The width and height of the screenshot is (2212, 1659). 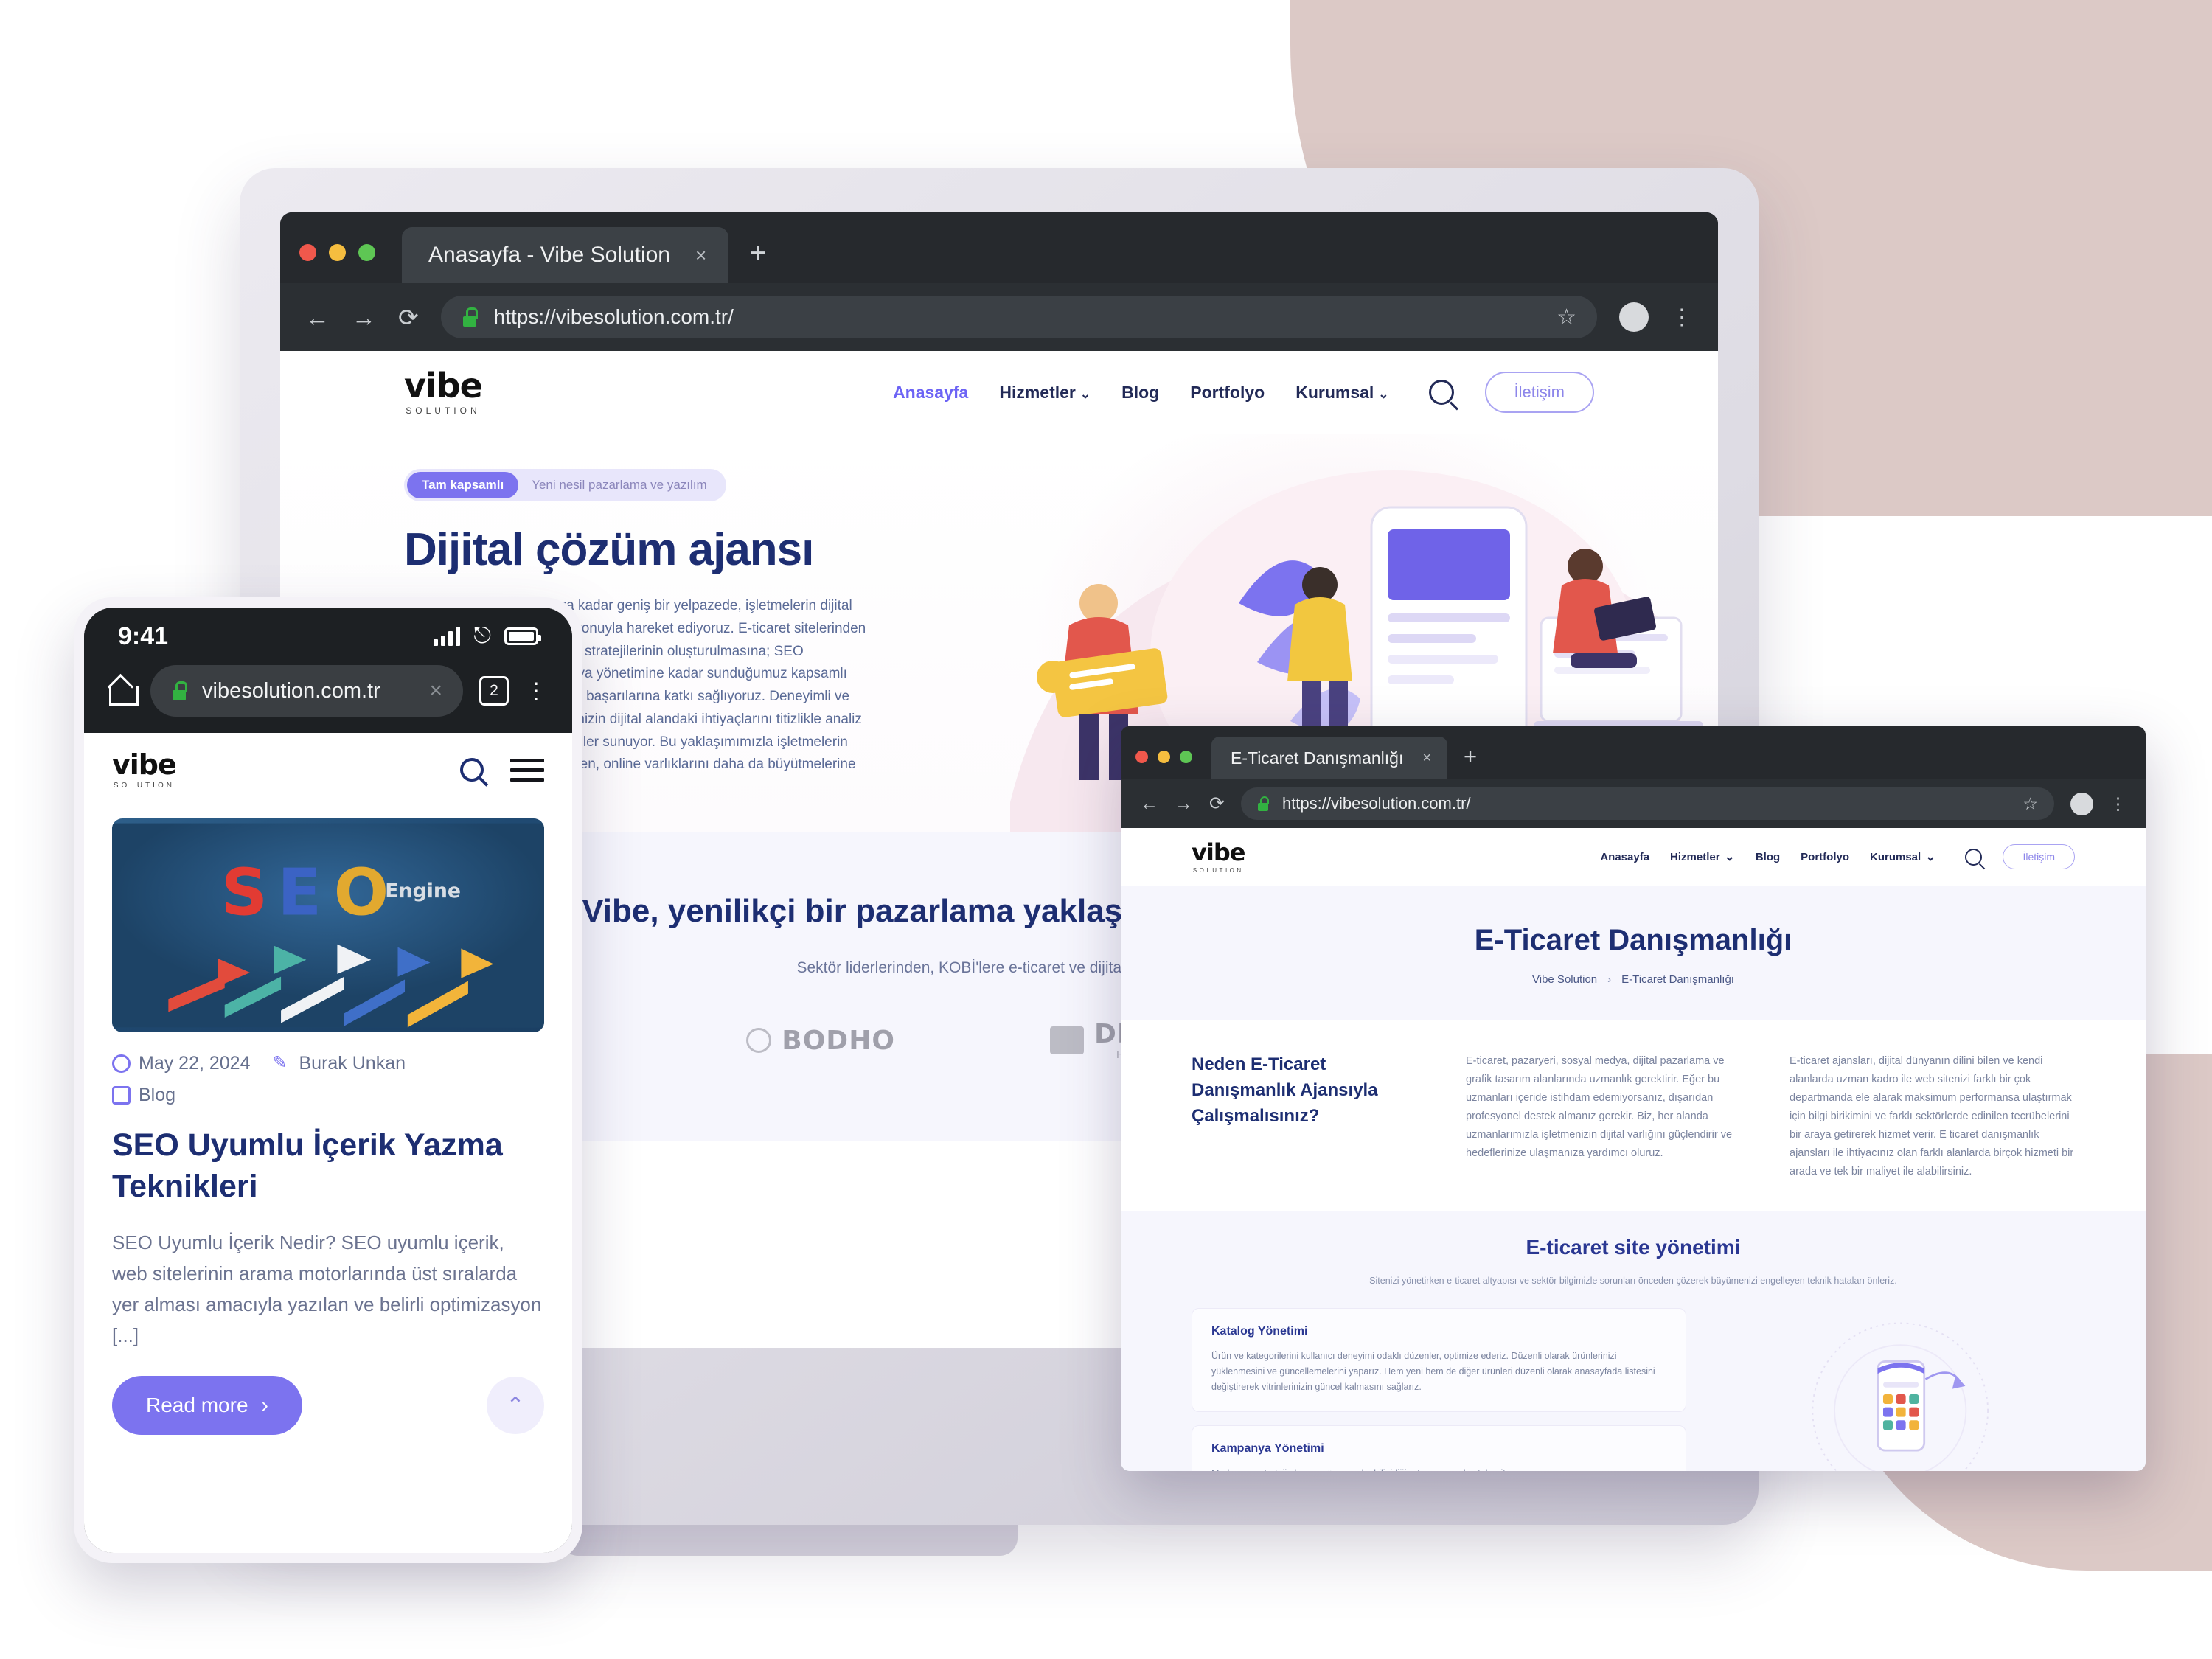 What do you see at coordinates (1564, 979) in the screenshot?
I see `breadcrumb-root: Vibe Solution` at bounding box center [1564, 979].